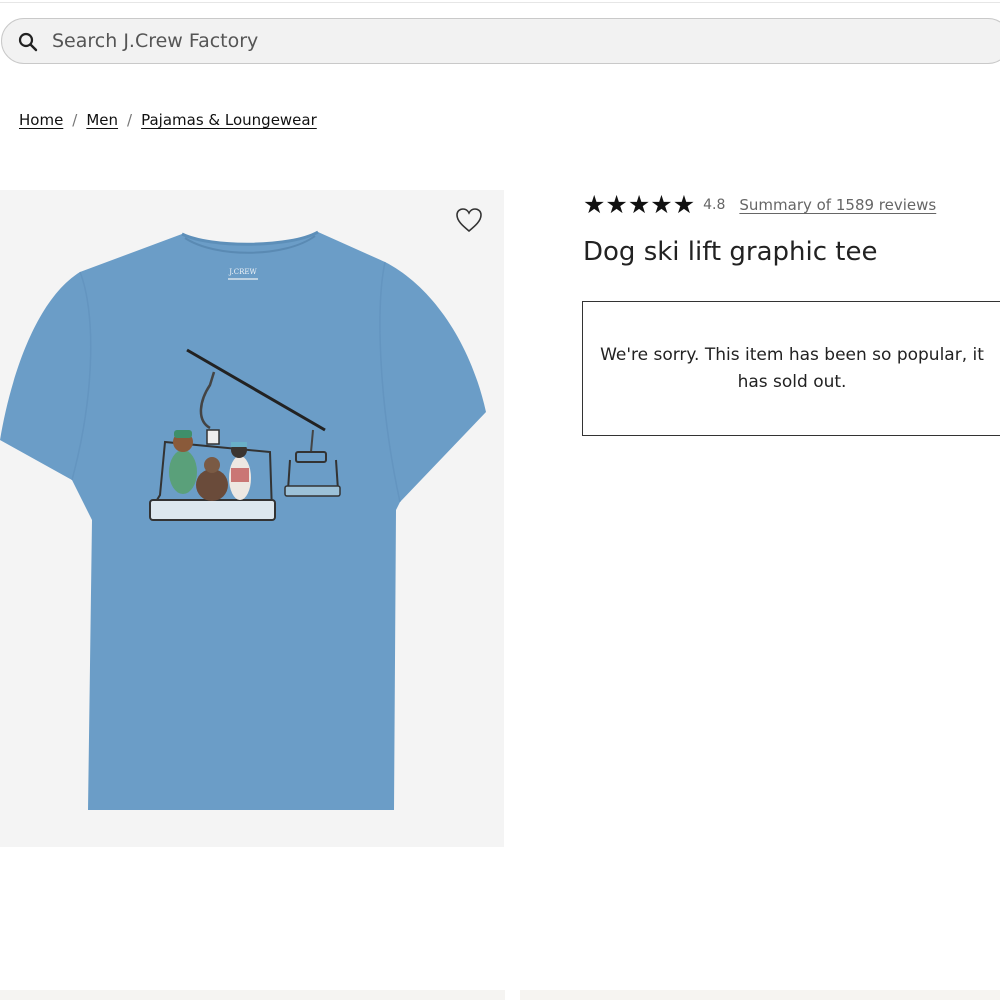 The height and width of the screenshot is (1000, 1000). What do you see at coordinates (714, 205) in the screenshot?
I see `rating-value: 4.8` at bounding box center [714, 205].